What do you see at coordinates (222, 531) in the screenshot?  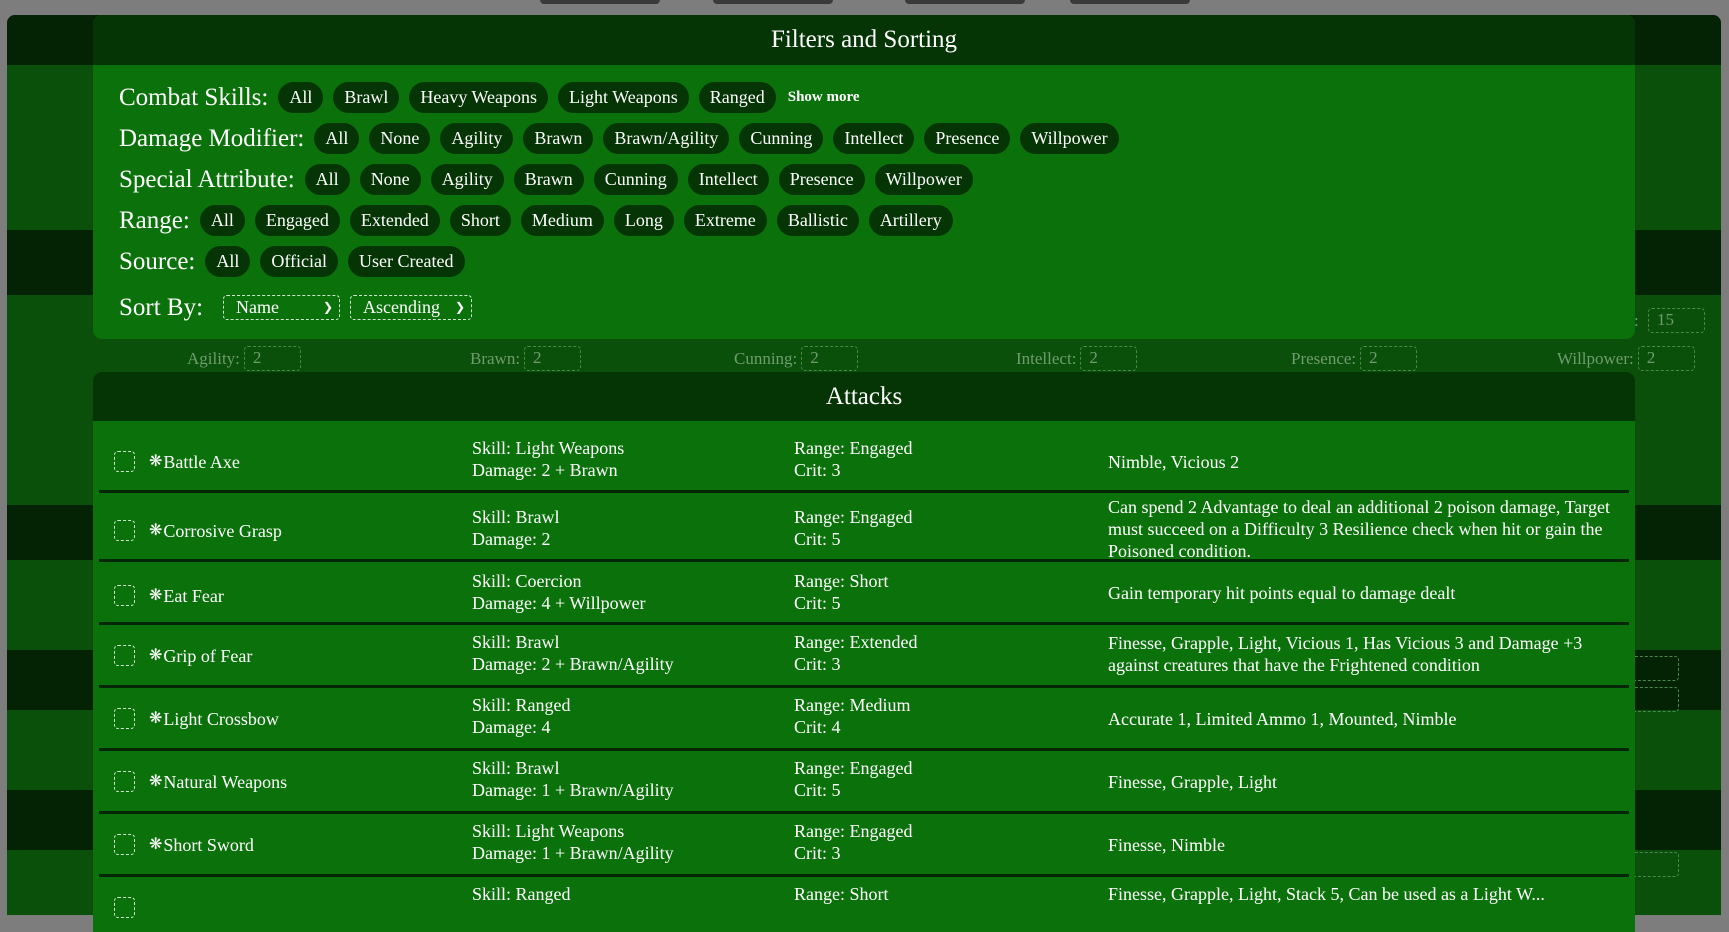 I see `attack-name-text: Corrosive Grasp` at bounding box center [222, 531].